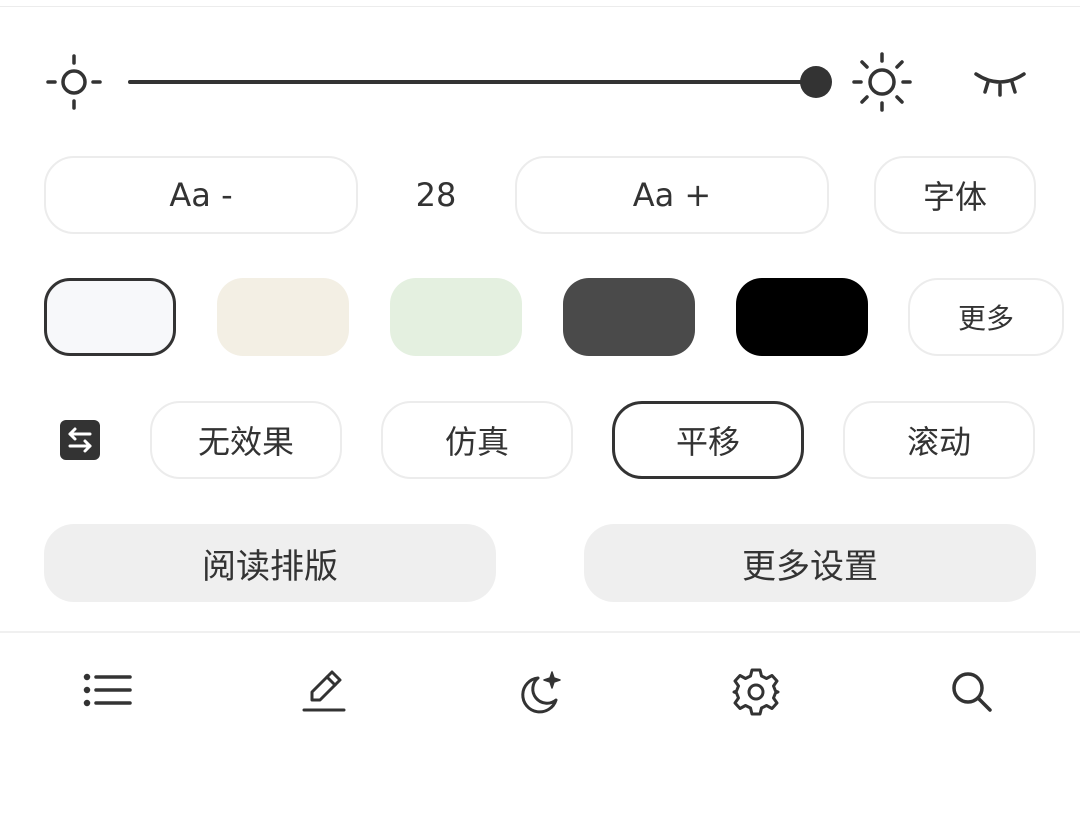 This screenshot has height=835, width=1080. I want to click on page-turn-simulation-label: 仿真, so click(476, 442).